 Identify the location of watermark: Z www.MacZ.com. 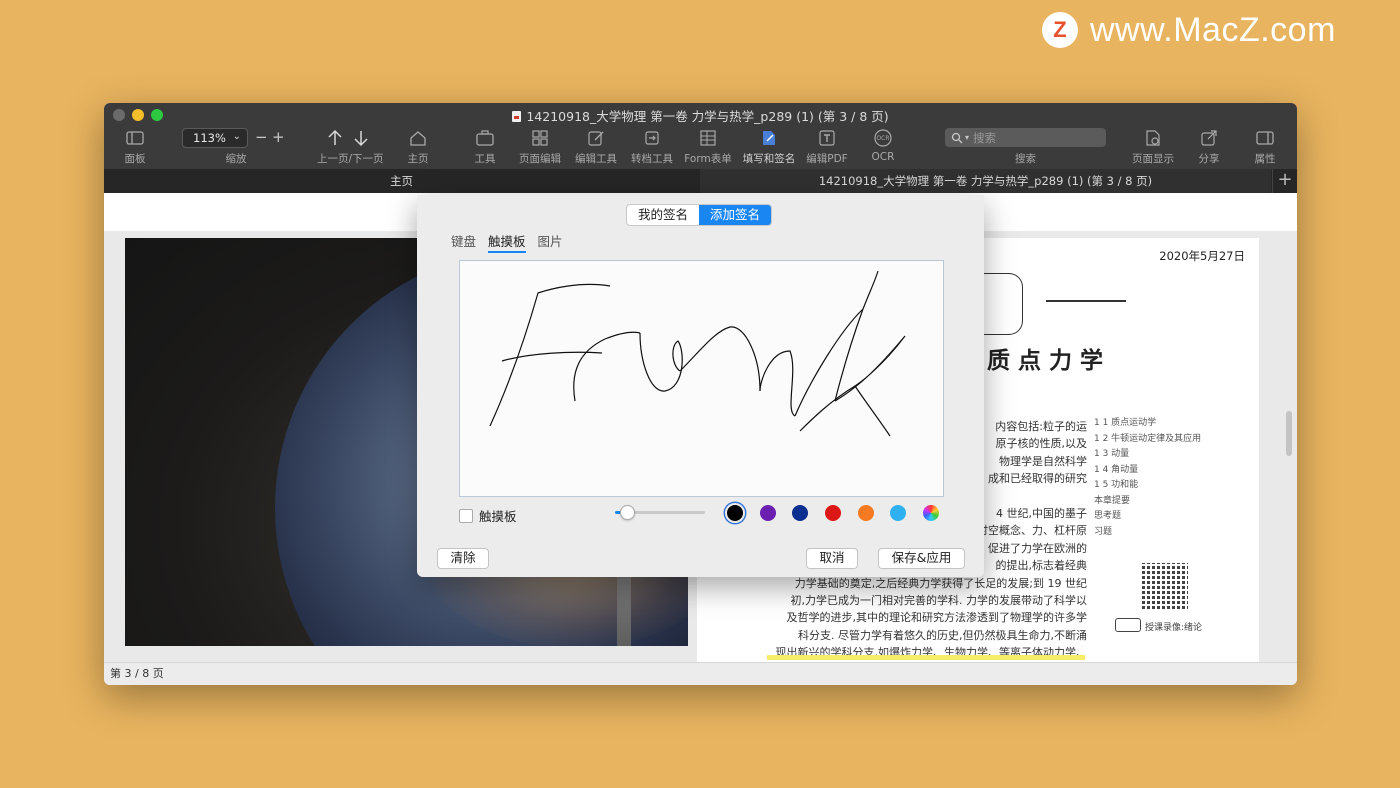
(1189, 30).